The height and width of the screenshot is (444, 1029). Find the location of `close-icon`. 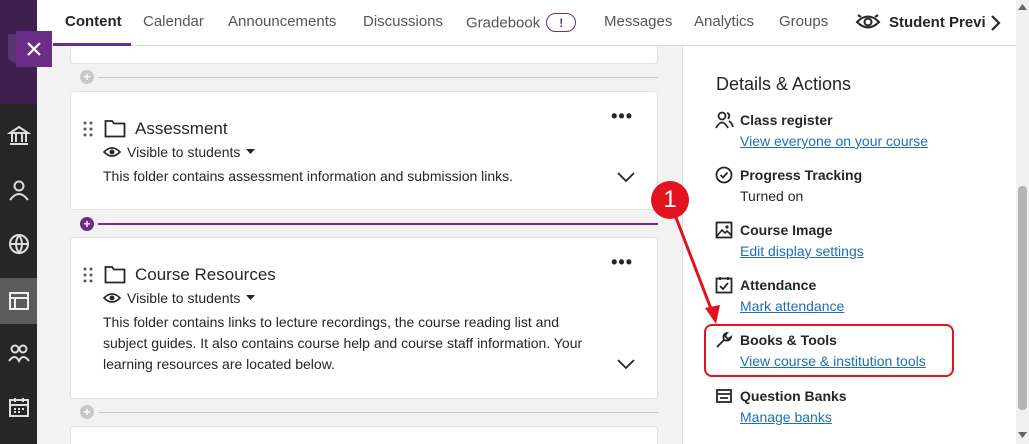

close-icon is located at coordinates (34, 49).